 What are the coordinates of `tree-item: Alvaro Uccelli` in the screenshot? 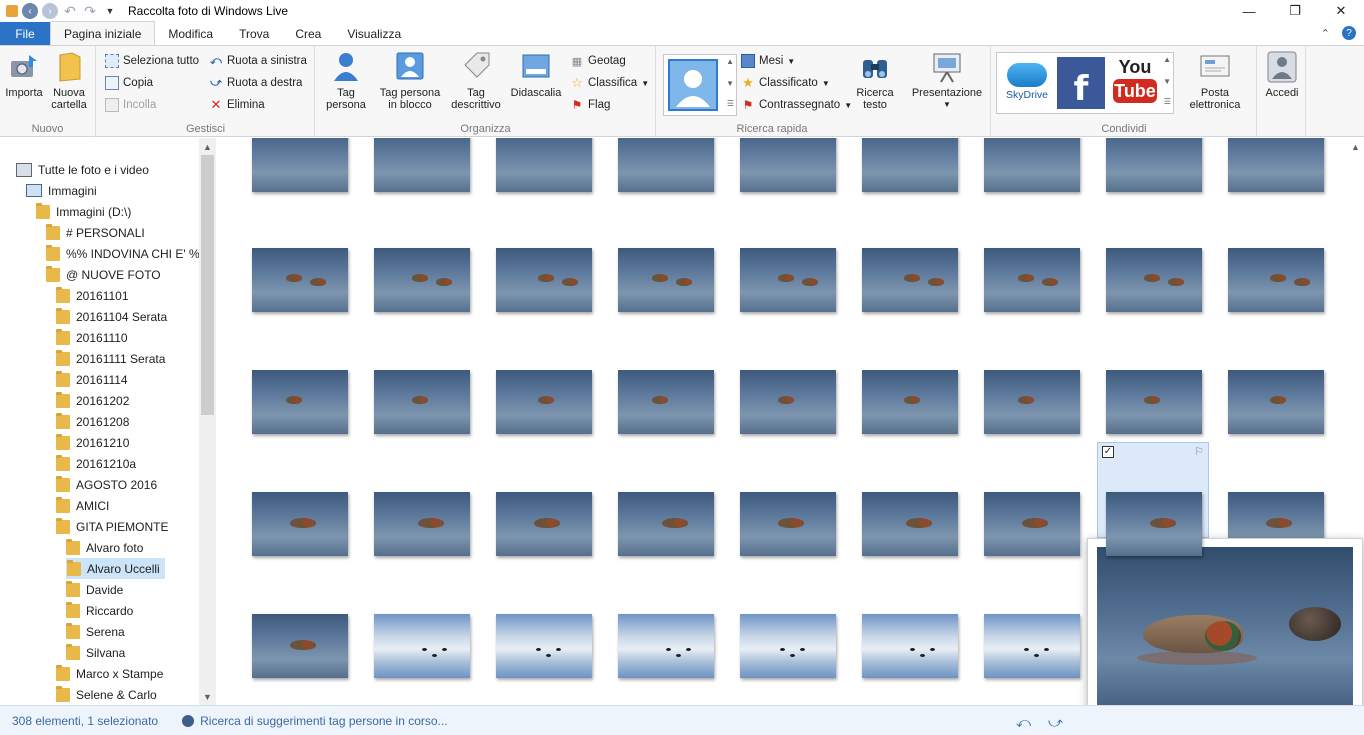 It's located at (115, 568).